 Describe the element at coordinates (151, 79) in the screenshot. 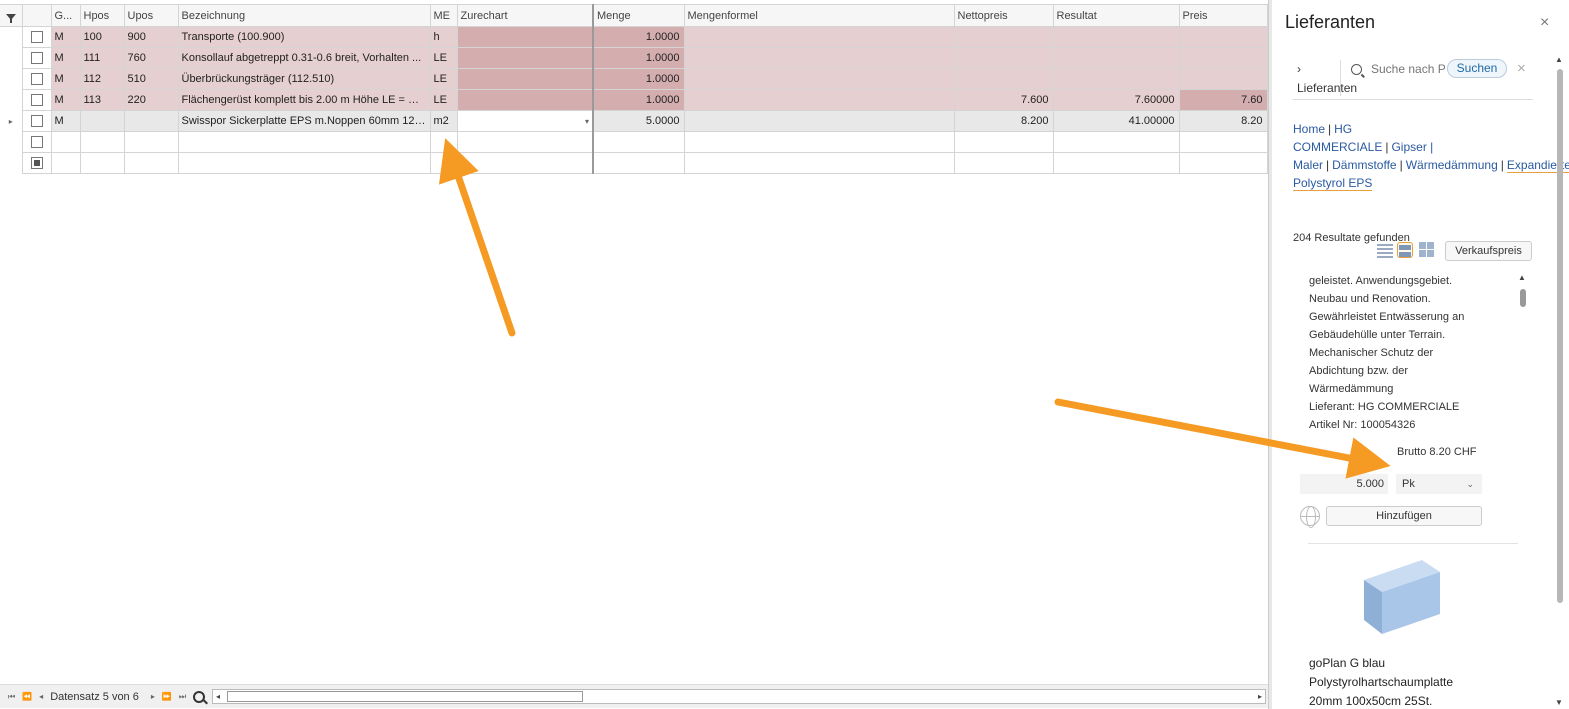

I see `cell-upos: 510` at that location.